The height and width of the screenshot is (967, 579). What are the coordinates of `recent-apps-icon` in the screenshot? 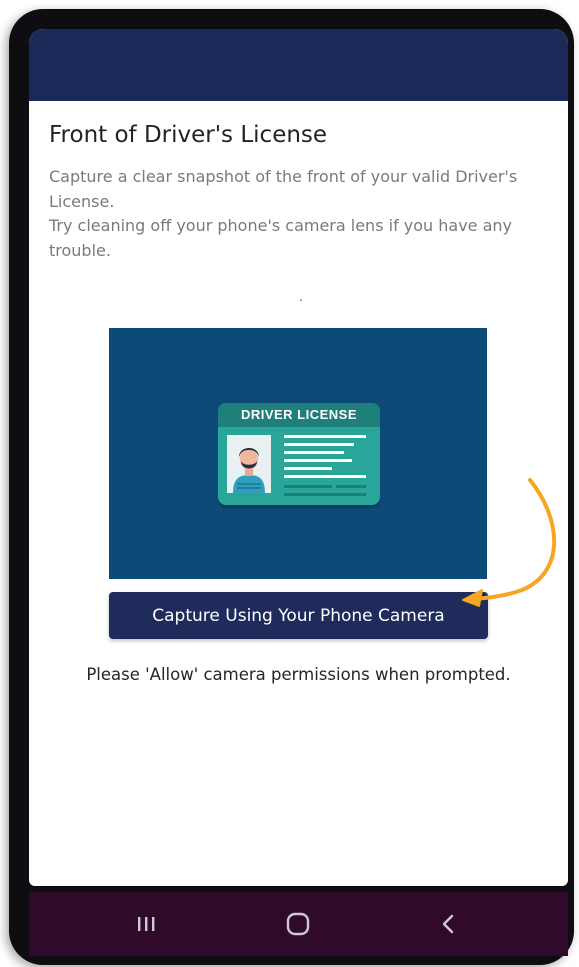 It's located at (146, 924).